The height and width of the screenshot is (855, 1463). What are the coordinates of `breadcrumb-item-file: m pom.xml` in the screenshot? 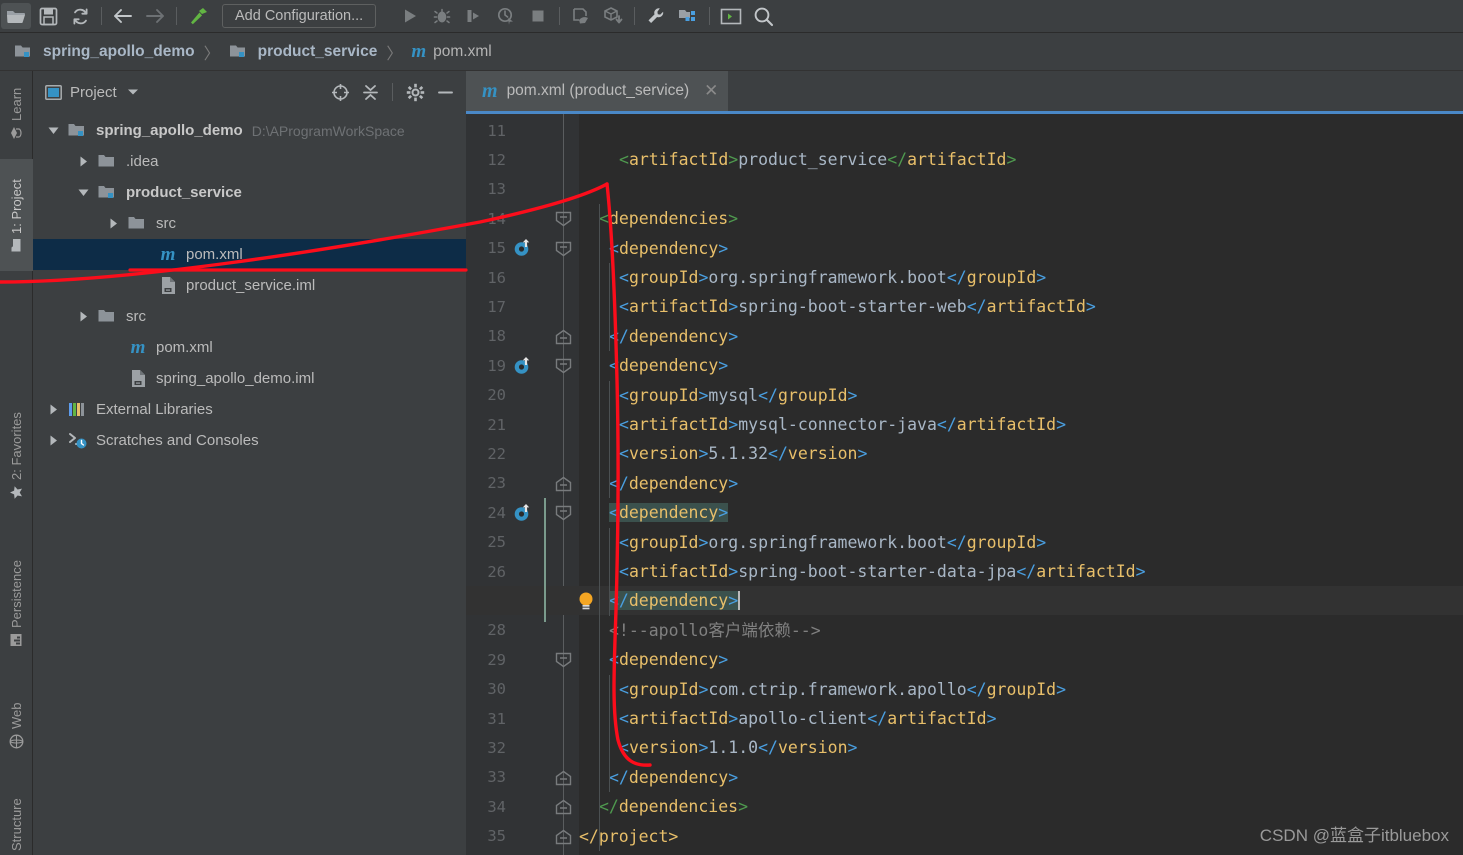 It's located at (451, 52).